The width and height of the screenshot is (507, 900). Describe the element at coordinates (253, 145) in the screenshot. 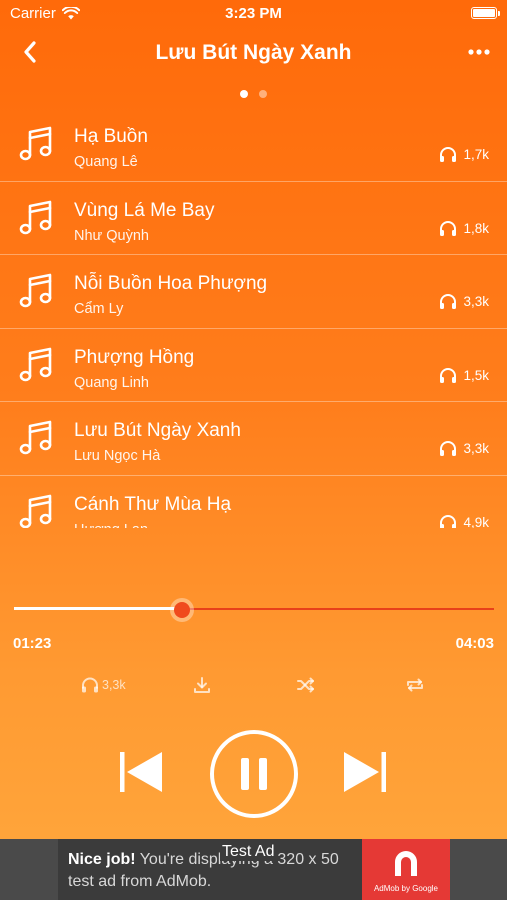

I see `song-row: Hạ Buồn Quang Lê 1,7k` at that location.